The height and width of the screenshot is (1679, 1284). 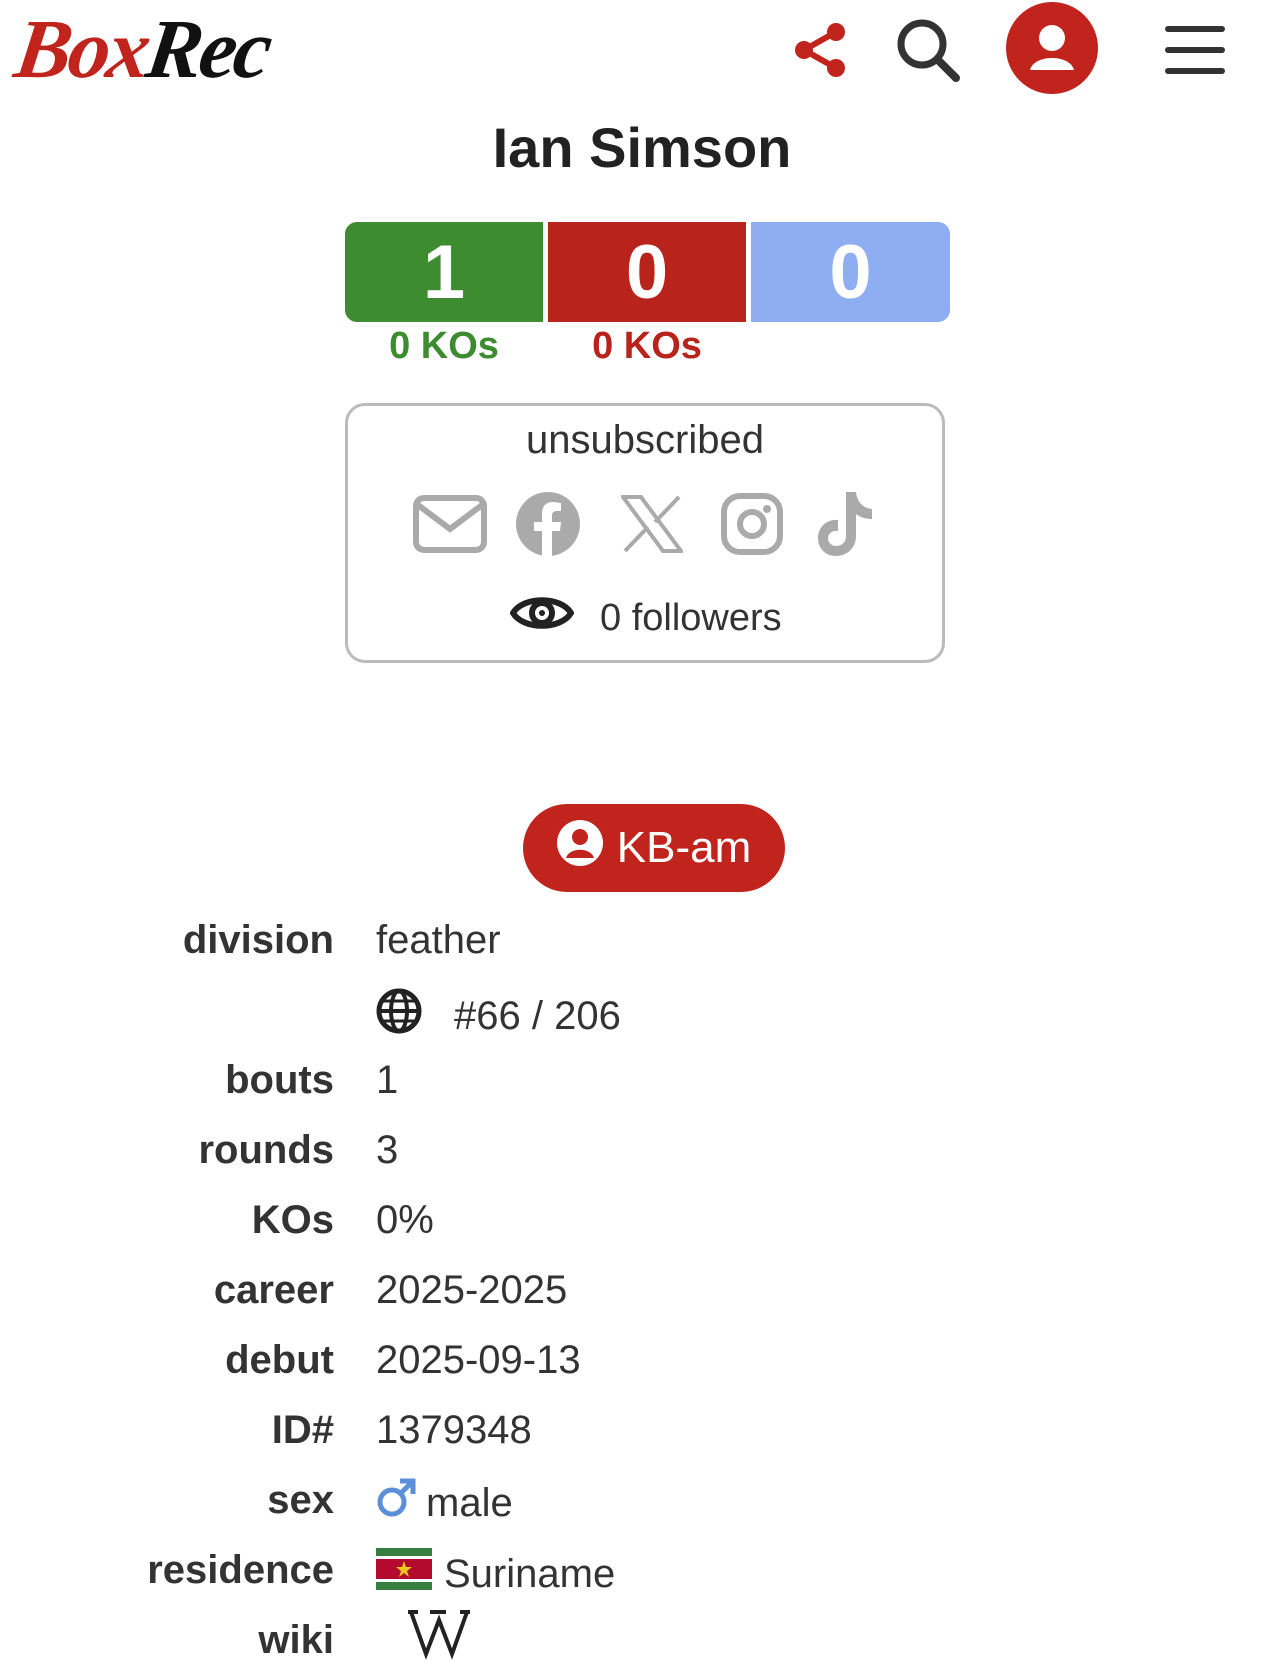 What do you see at coordinates (845, 524) in the screenshot?
I see `tiktok-icon` at bounding box center [845, 524].